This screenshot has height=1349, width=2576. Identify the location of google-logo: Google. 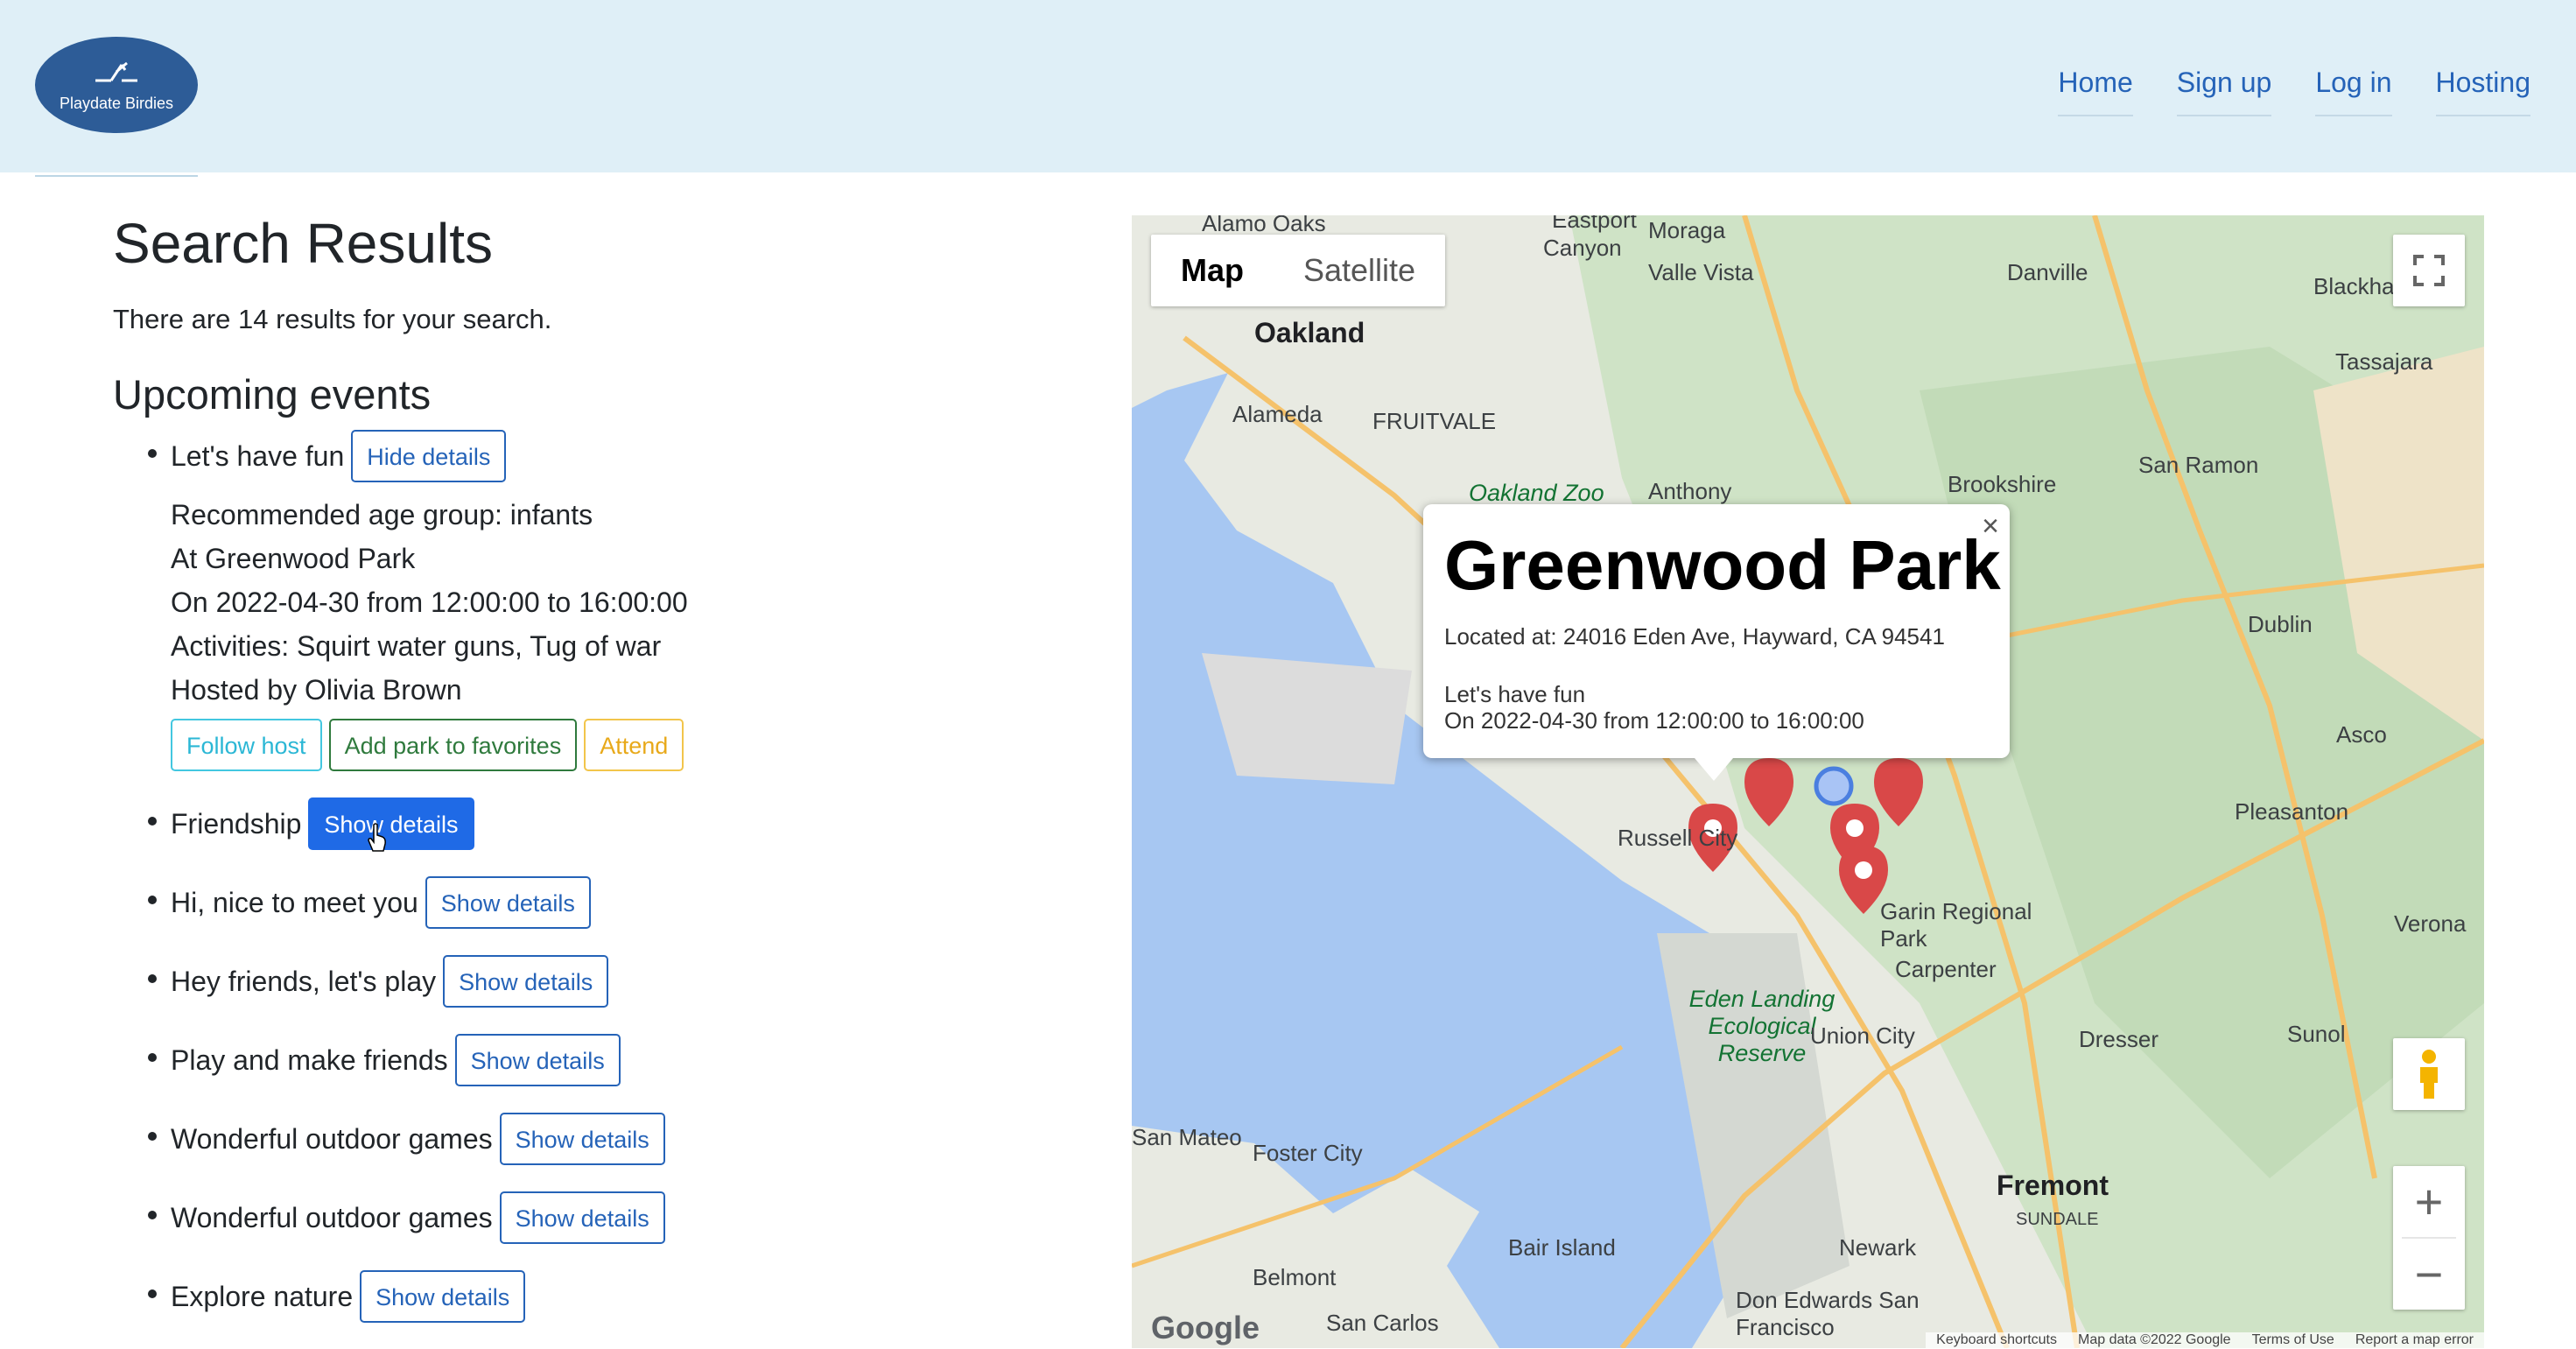
(1205, 1327).